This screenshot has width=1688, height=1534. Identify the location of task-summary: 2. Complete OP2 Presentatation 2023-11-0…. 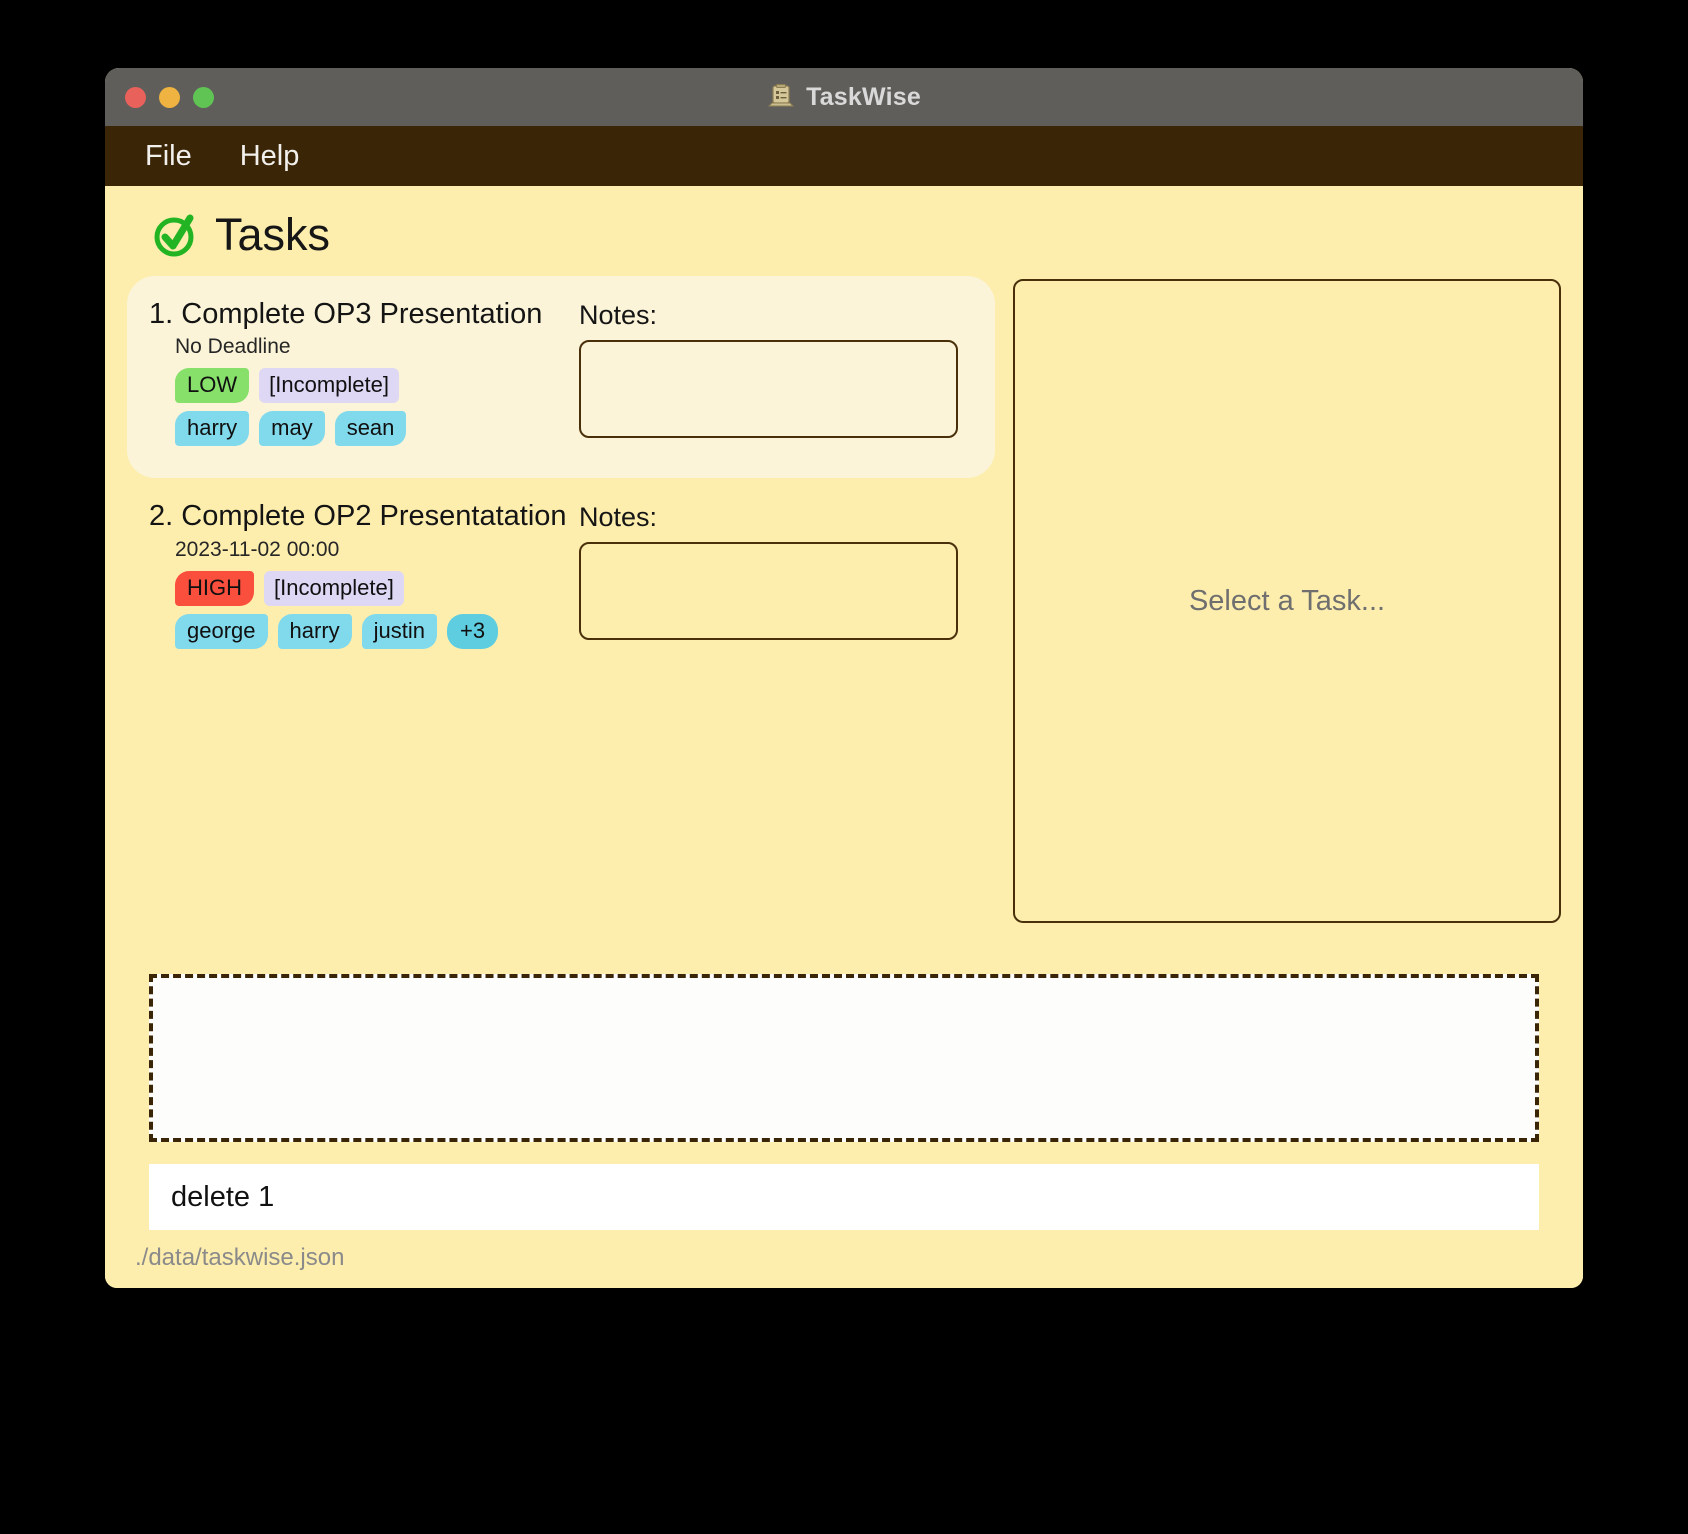
(364, 578).